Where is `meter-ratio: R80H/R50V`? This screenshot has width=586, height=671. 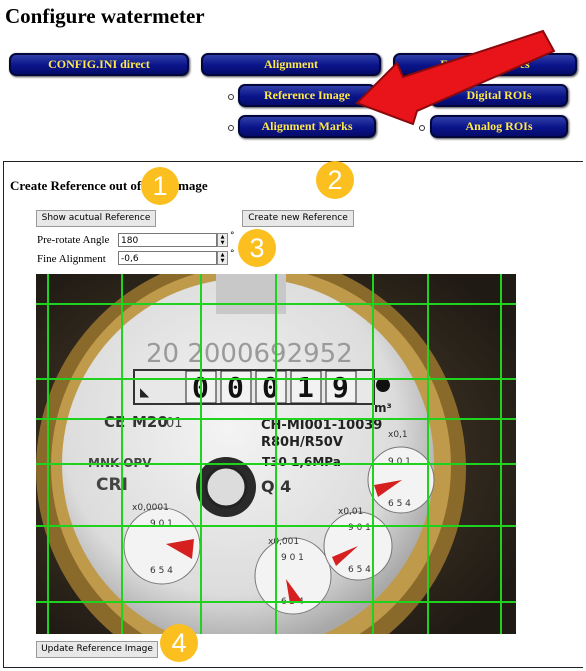 meter-ratio: R80H/R50V is located at coordinates (302, 442).